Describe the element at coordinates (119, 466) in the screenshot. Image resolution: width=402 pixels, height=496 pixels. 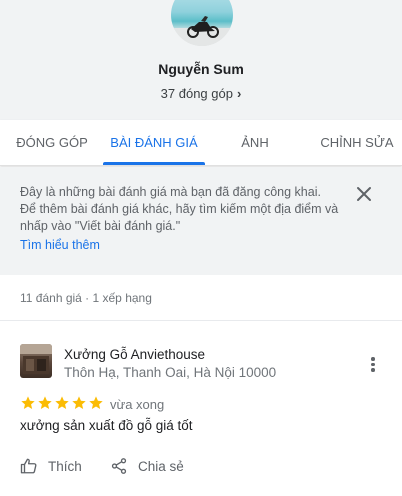
I see `share-icon` at that location.